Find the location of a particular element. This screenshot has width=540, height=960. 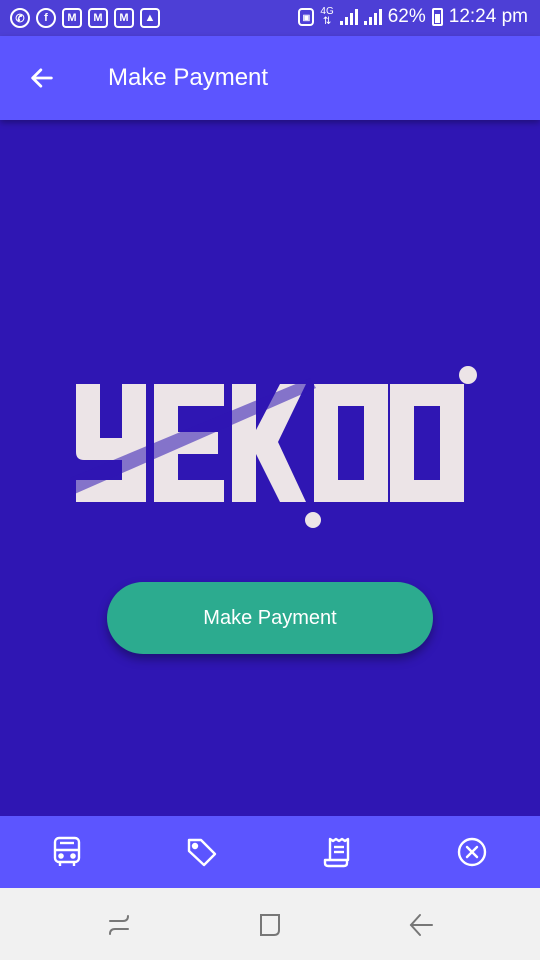

battery-icon is located at coordinates (437, 17).